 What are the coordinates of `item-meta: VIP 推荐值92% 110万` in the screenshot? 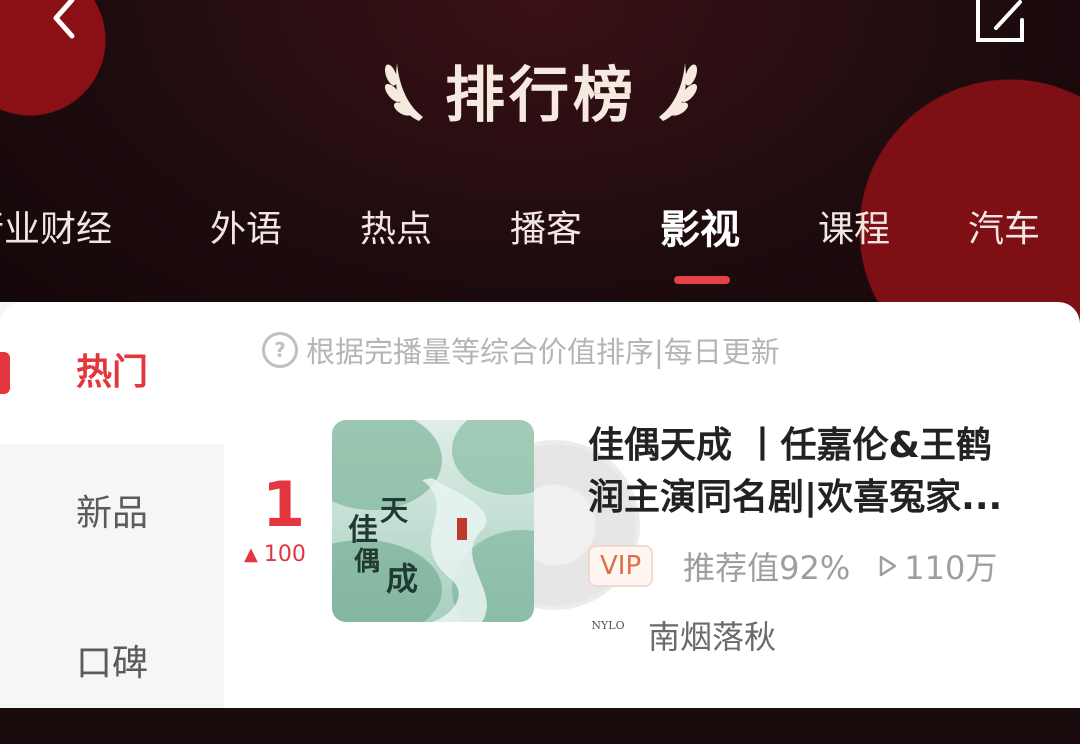 It's located at (792, 566).